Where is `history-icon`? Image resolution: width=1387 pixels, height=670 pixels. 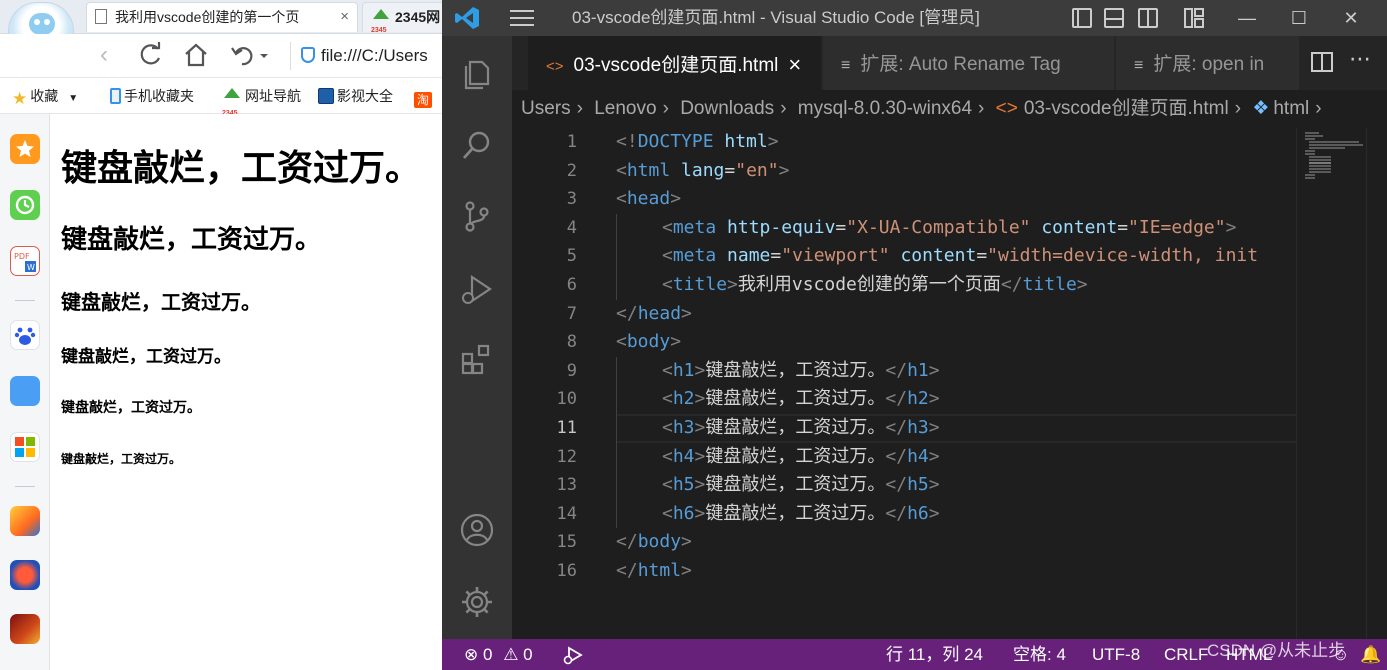
history-icon is located at coordinates (25, 205).